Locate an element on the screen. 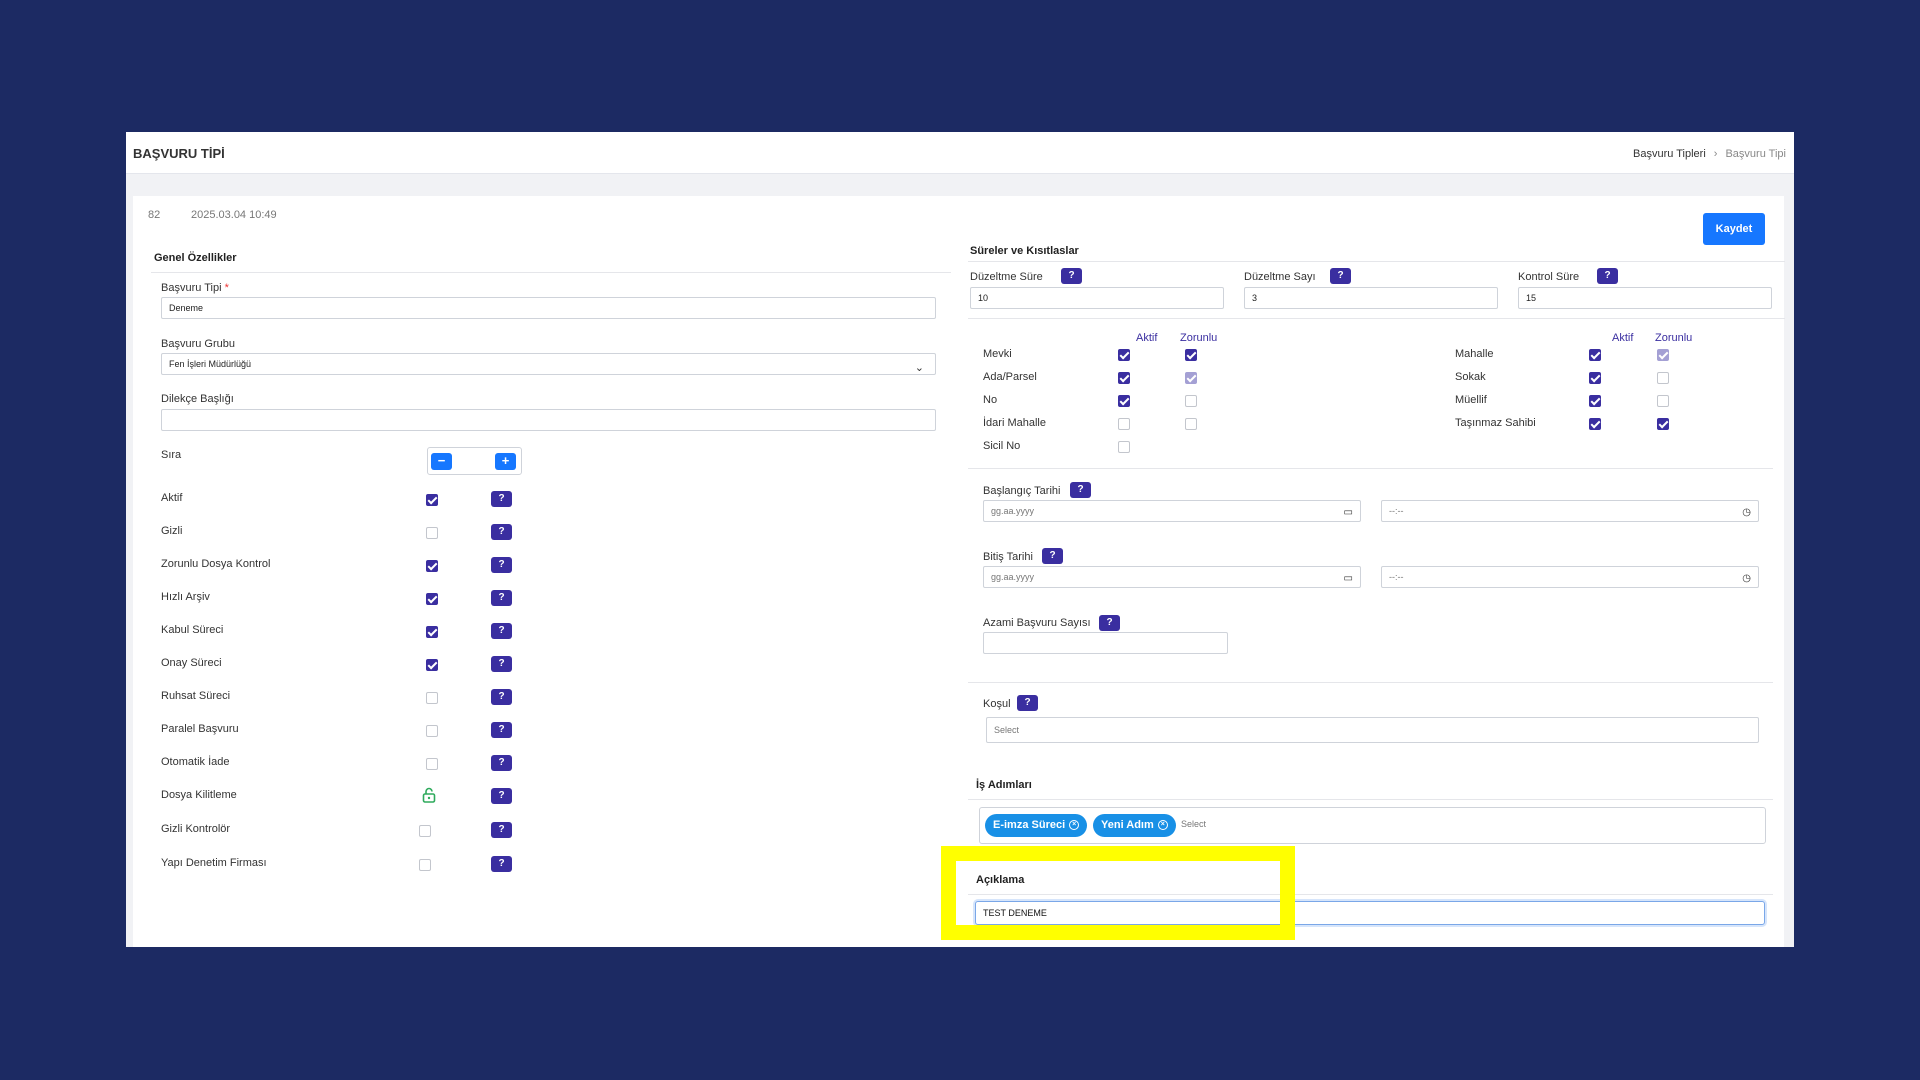  basvuru-grubu-select: Fen İşleri Müdürlüğü ⌄ is located at coordinates (548, 364).